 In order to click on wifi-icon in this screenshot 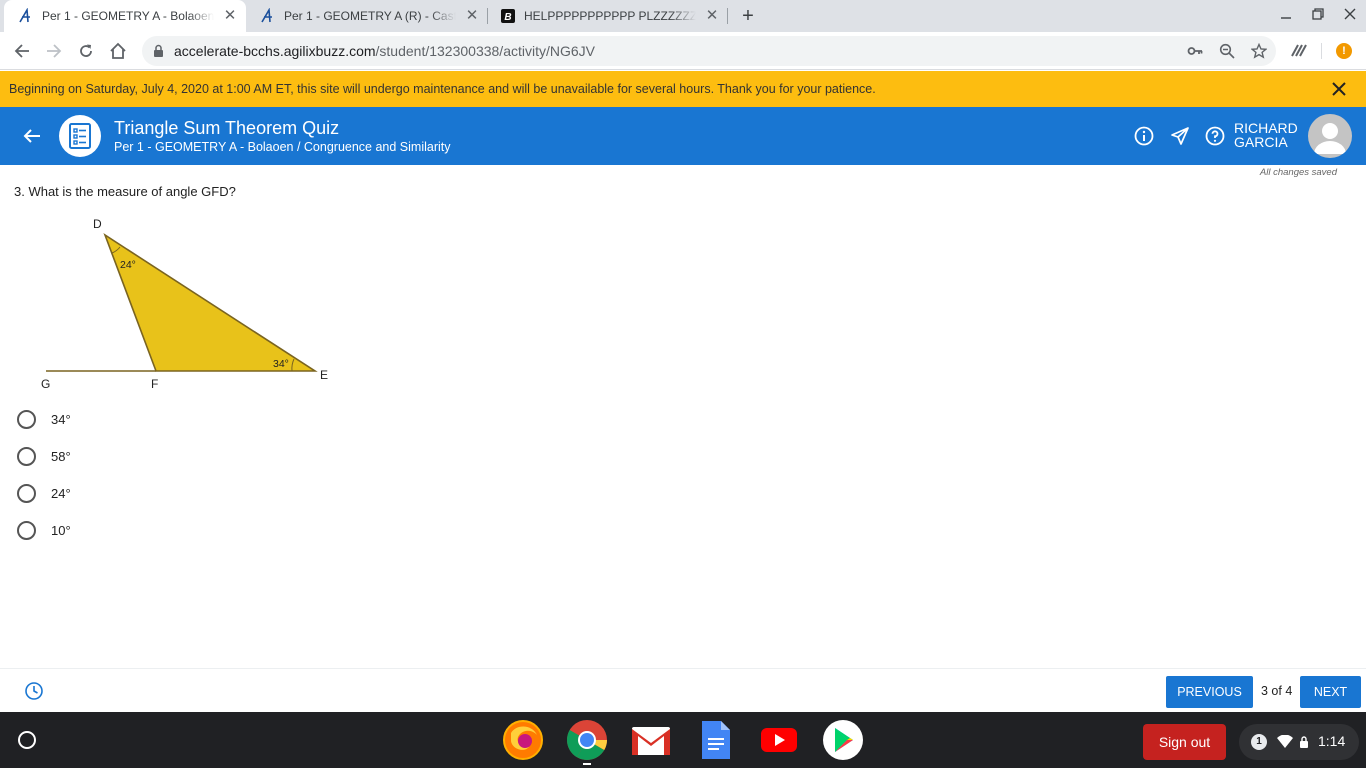, I will do `click(1285, 744)`.